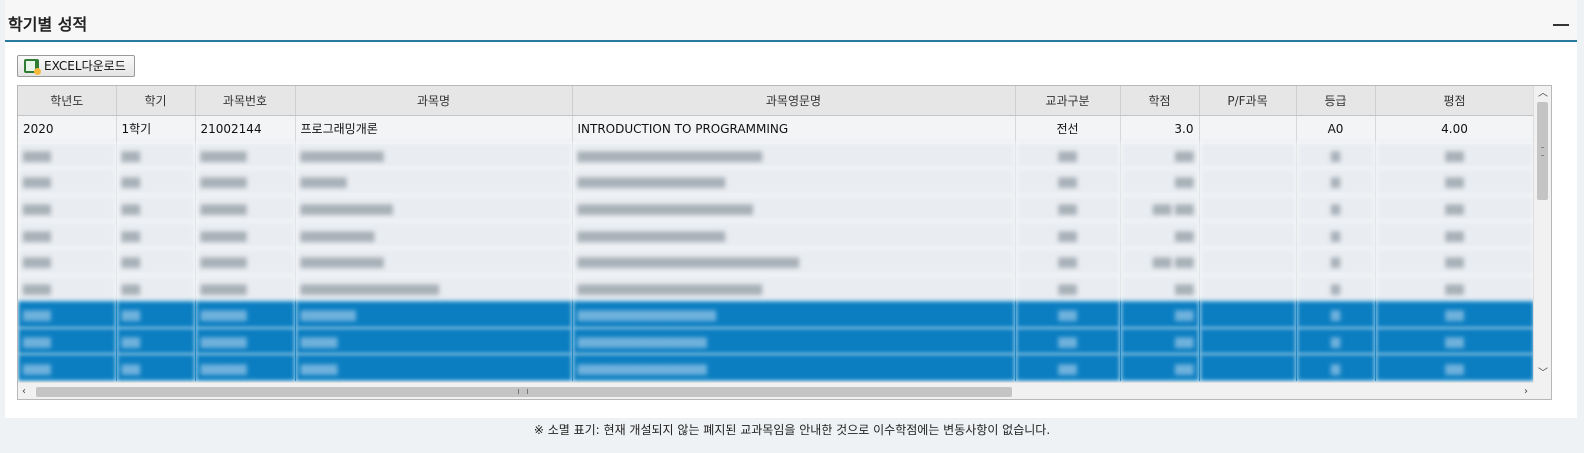 The width and height of the screenshot is (1584, 453). I want to click on column-header: 교과구분, so click(1068, 101).